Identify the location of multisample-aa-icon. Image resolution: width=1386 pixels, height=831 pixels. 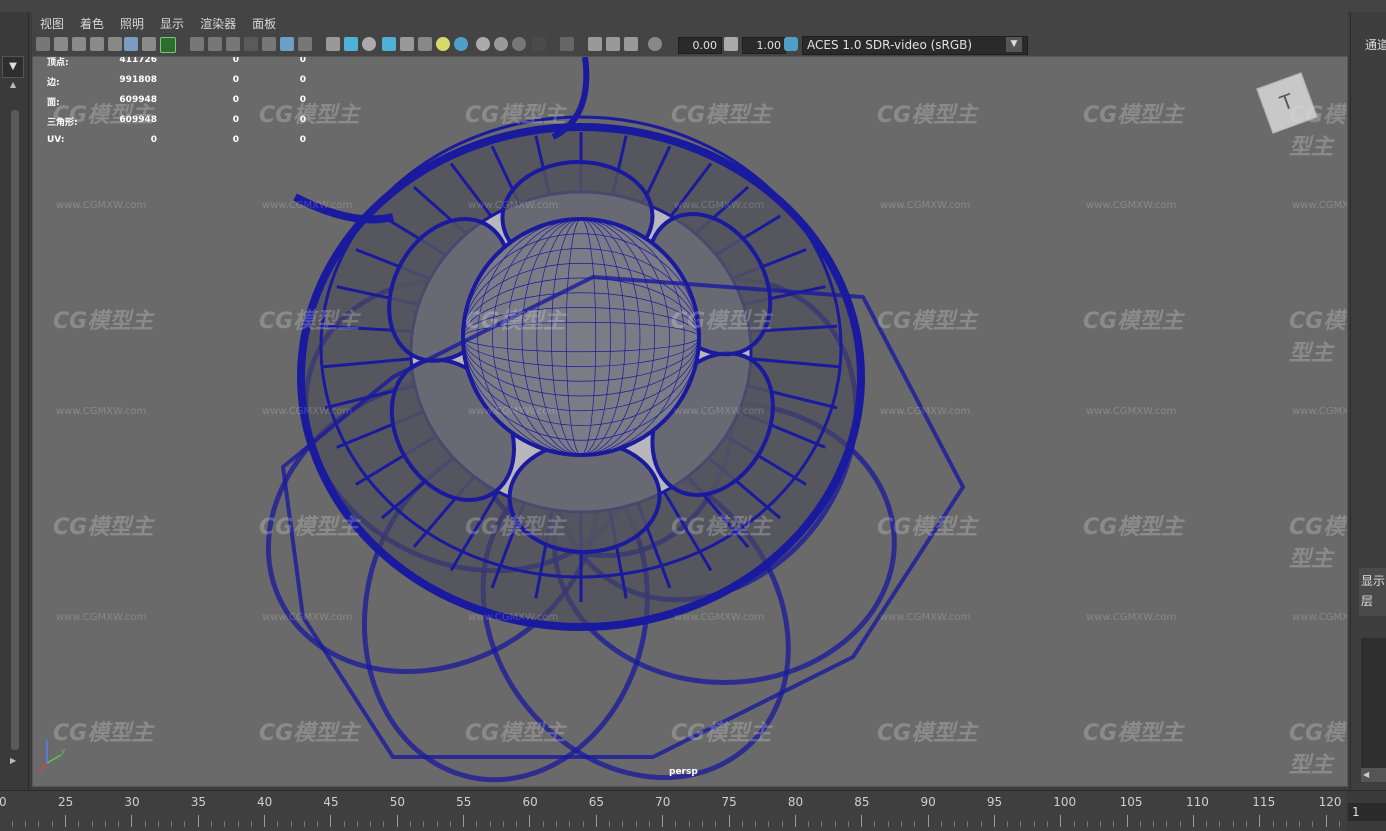
(501, 44).